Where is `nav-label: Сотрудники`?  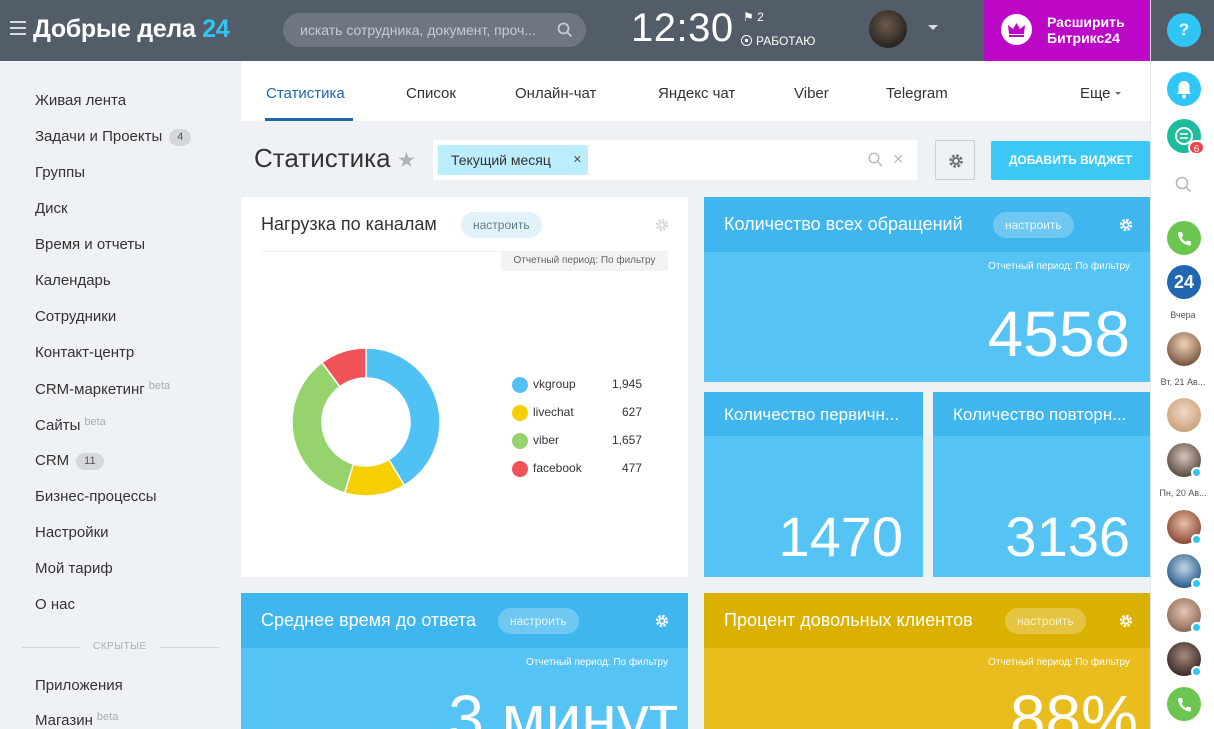 nav-label: Сотрудники is located at coordinates (76, 316).